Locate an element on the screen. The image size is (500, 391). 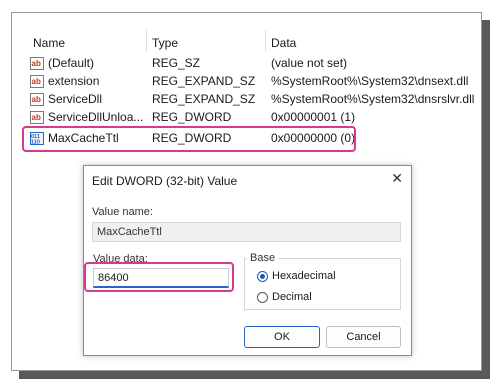
highlight-box-input is located at coordinates (159, 277).